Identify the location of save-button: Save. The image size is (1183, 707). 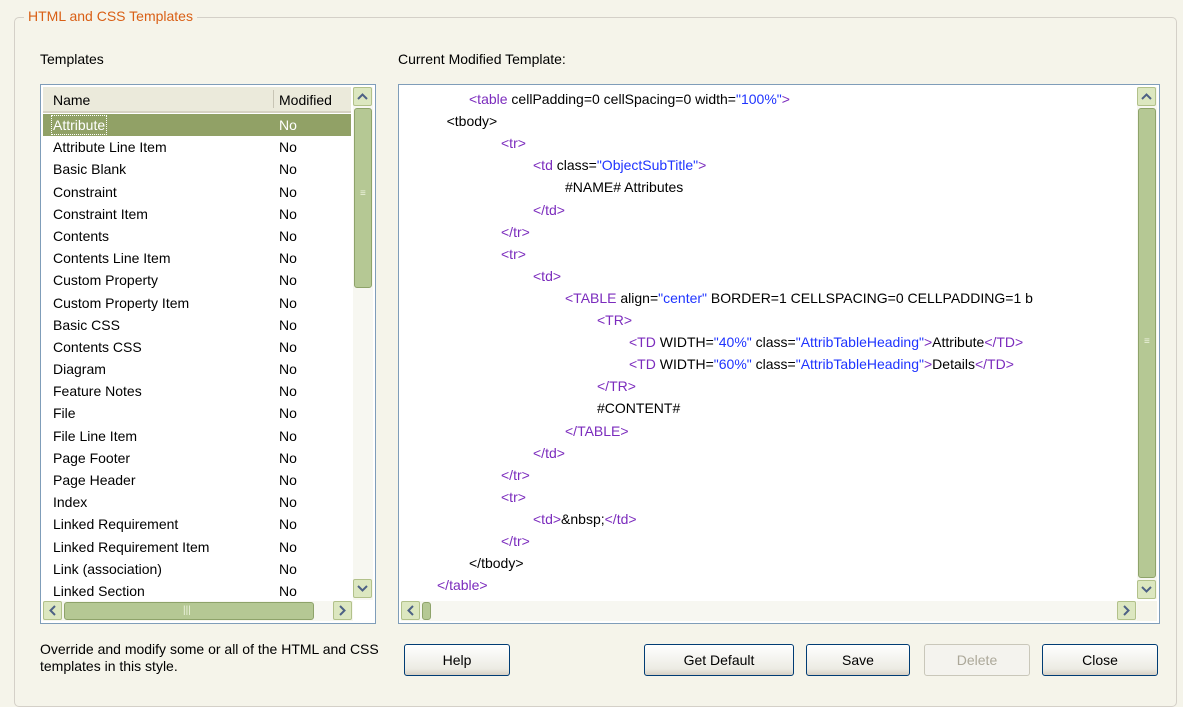
(858, 660).